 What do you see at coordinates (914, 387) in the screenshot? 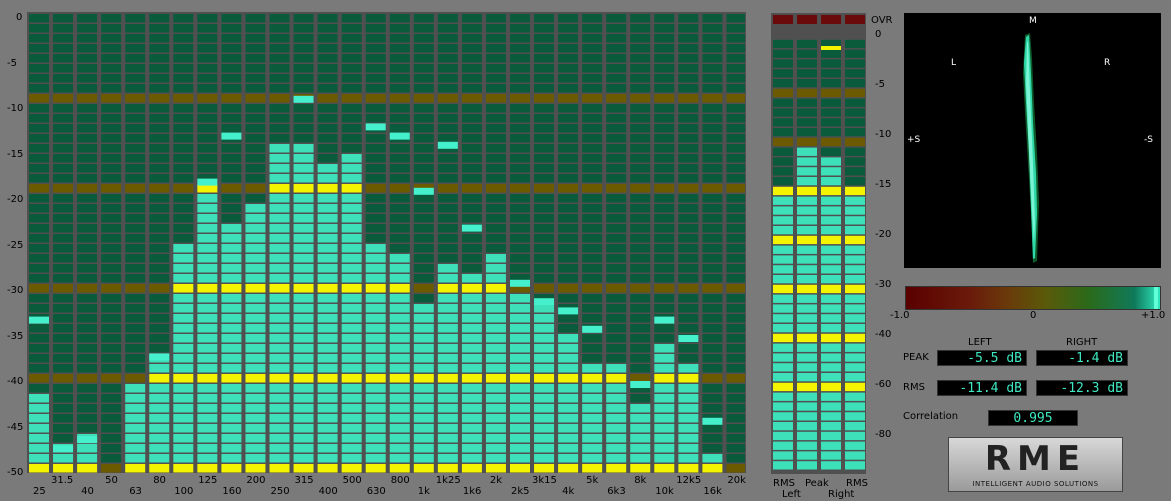
I see `rms-label: RMS` at bounding box center [914, 387].